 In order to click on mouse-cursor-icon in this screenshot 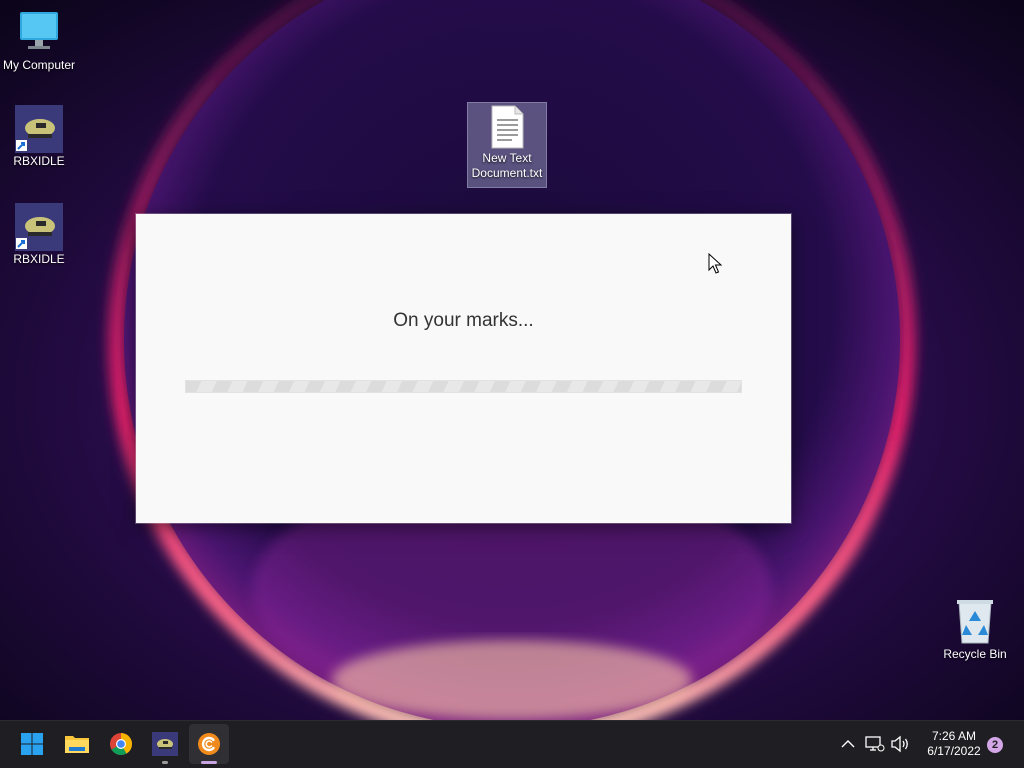, I will do `click(715, 263)`.